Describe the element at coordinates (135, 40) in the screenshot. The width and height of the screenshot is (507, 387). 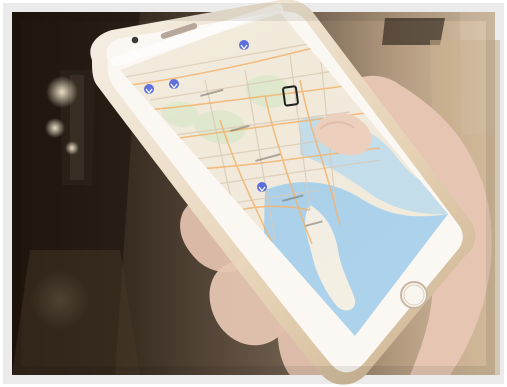
I see `front-camera` at that location.